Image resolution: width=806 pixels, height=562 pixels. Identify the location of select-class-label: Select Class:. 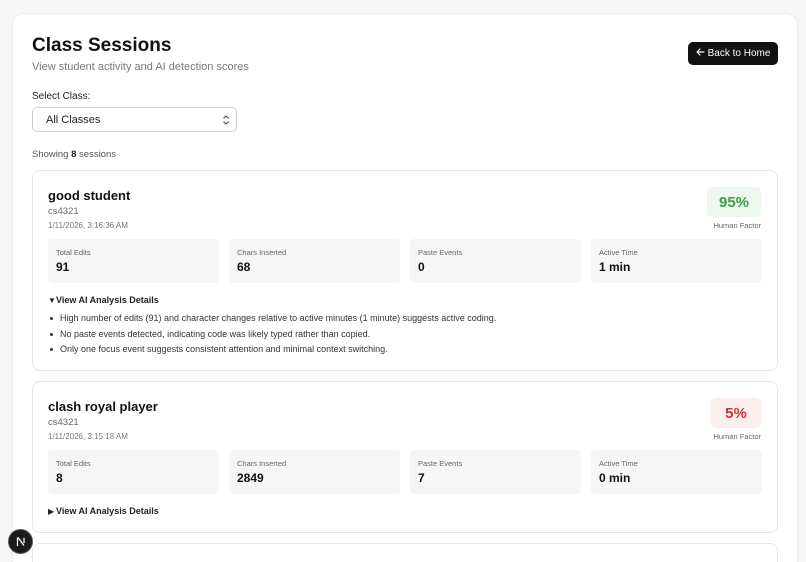
(61, 96).